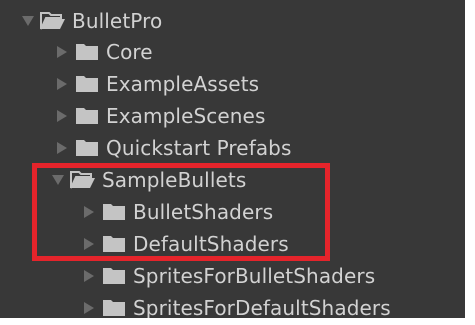 Image resolution: width=475 pixels, height=325 pixels. Describe the element at coordinates (102, 52) in the screenshot. I see `tree-item-core: Core` at that location.